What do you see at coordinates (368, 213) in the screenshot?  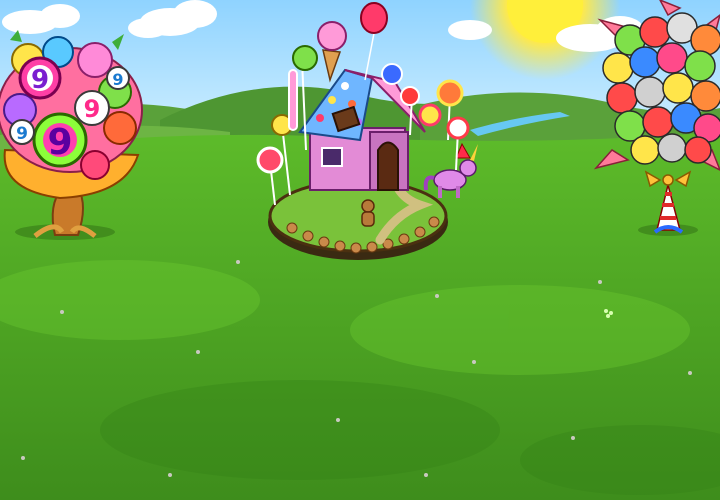 I see `gingerbread-man` at bounding box center [368, 213].